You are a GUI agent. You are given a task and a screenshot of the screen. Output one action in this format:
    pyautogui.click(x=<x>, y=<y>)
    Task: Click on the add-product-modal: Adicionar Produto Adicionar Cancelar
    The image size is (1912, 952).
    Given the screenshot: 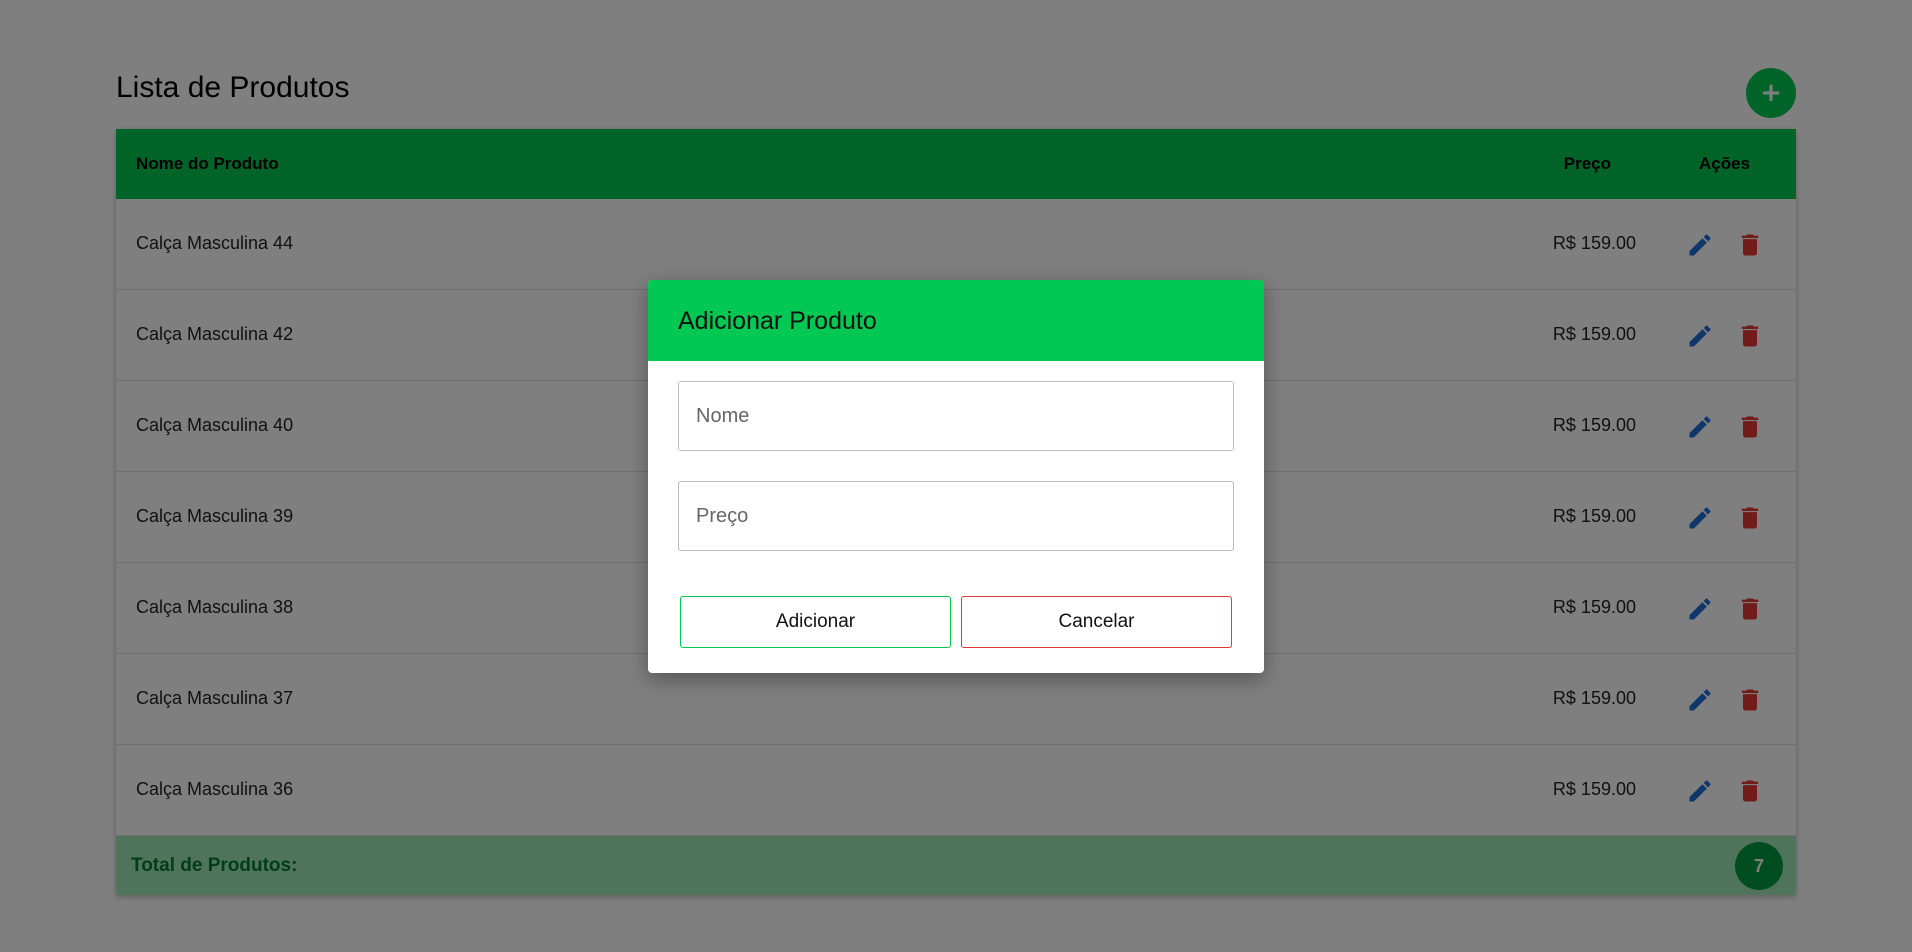 What is the action you would take?
    pyautogui.click(x=956, y=476)
    